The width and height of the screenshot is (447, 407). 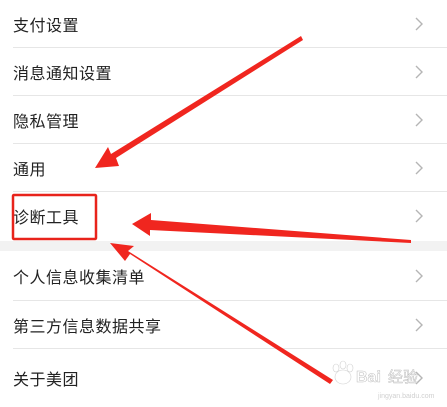 What do you see at coordinates (46, 121) in the screenshot?
I see `row-label: 隐私管理` at bounding box center [46, 121].